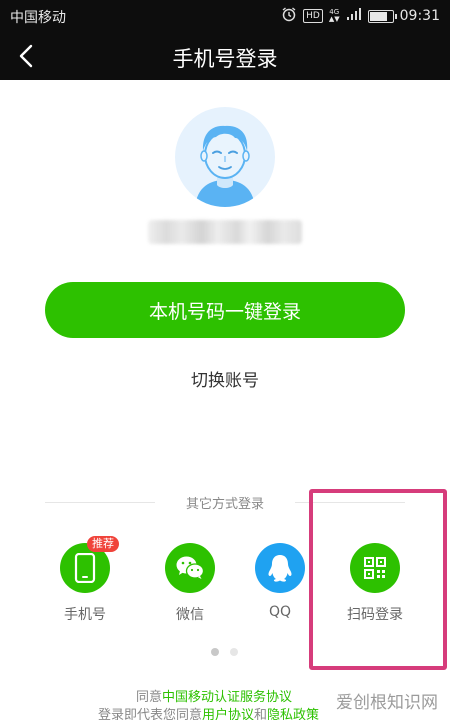 This screenshot has width=450, height=720. What do you see at coordinates (375, 615) in the screenshot?
I see `method-label-qr-scan: 扫码登录` at bounding box center [375, 615].